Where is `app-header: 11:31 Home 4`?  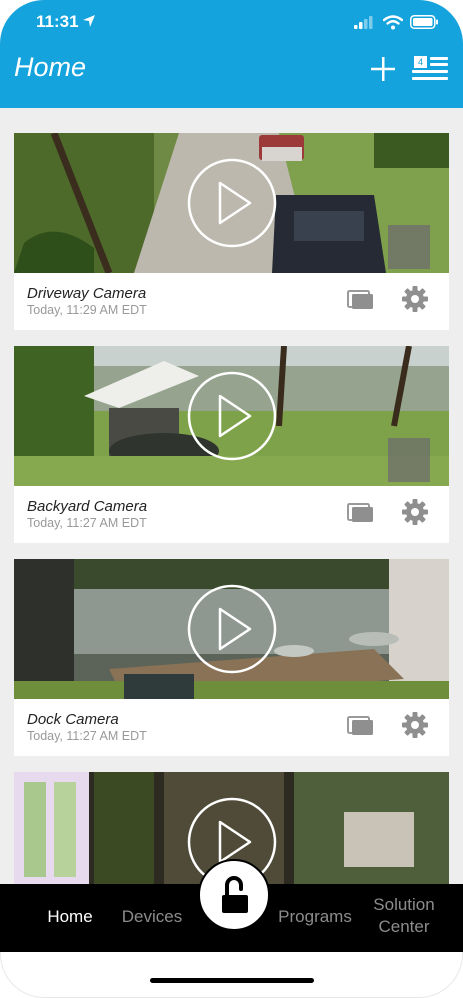 app-header: 11:31 Home 4 is located at coordinates (231, 54).